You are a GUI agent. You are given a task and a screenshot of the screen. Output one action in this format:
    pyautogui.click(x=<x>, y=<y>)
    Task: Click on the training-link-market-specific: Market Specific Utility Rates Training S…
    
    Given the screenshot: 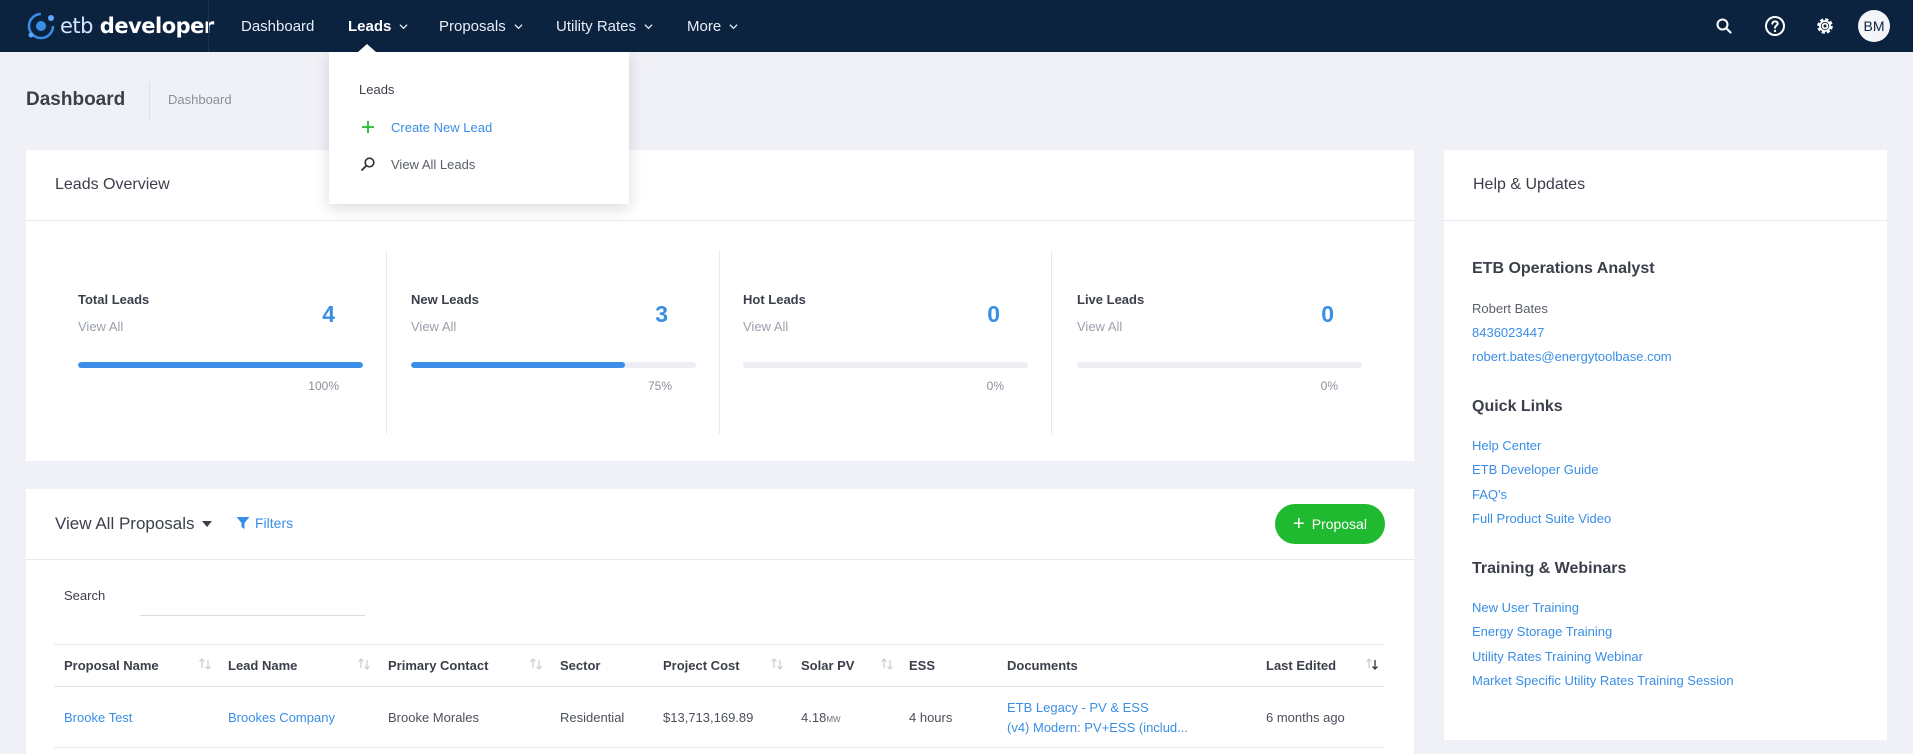 What is the action you would take?
    pyautogui.click(x=1603, y=680)
    